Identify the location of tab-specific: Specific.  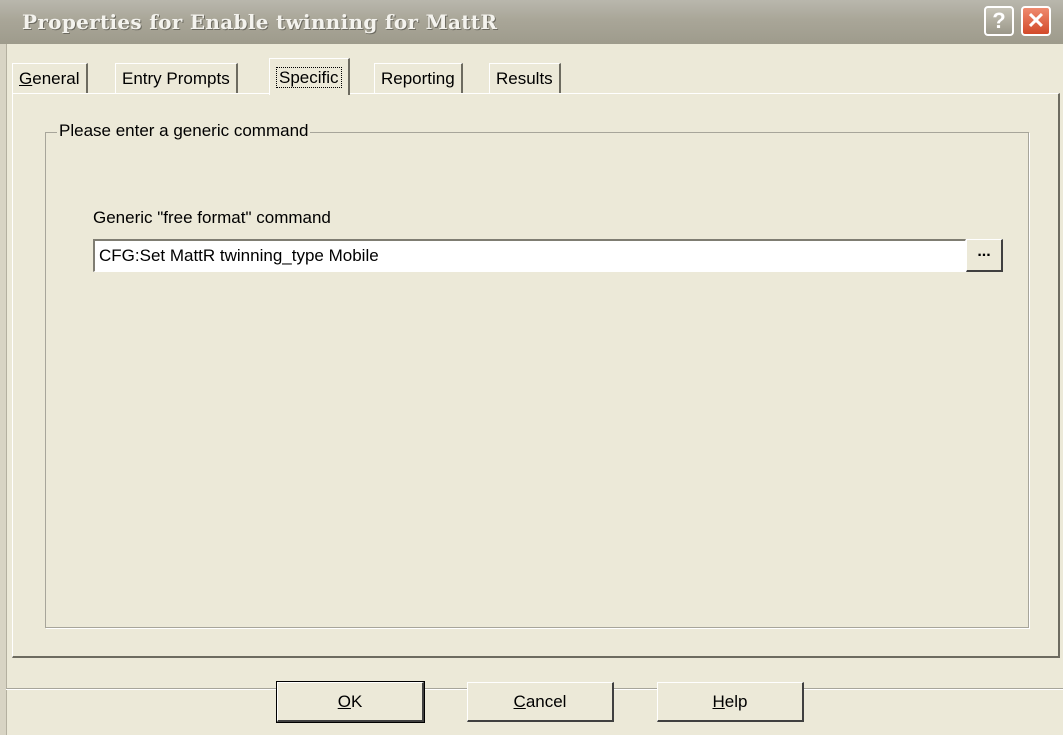
(309, 76).